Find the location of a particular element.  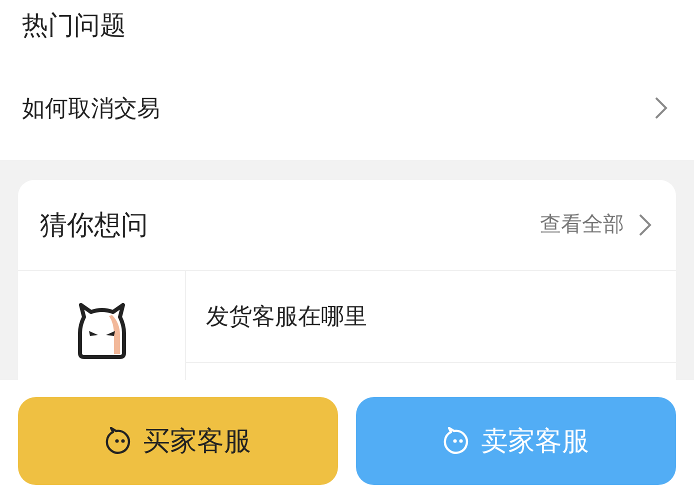

section-title: 热门问题 is located at coordinates (74, 25).